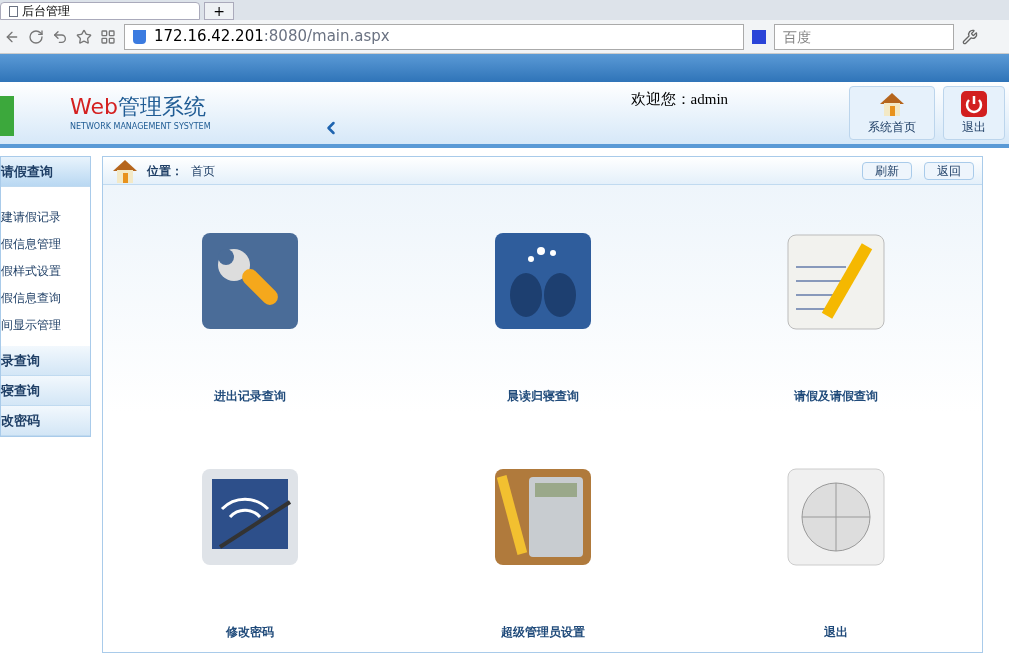  Describe the element at coordinates (864, 36) in the screenshot. I see `search-field: 百度` at that location.